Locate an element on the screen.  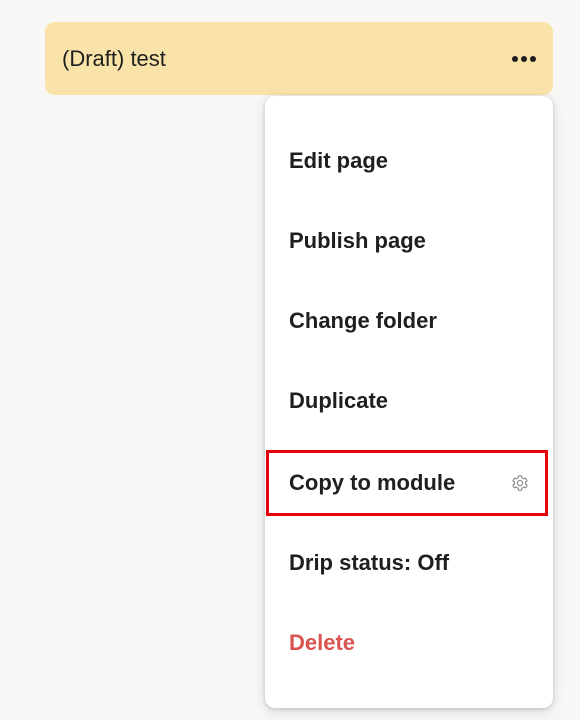
page-title: (Draft) test is located at coordinates (114, 58).